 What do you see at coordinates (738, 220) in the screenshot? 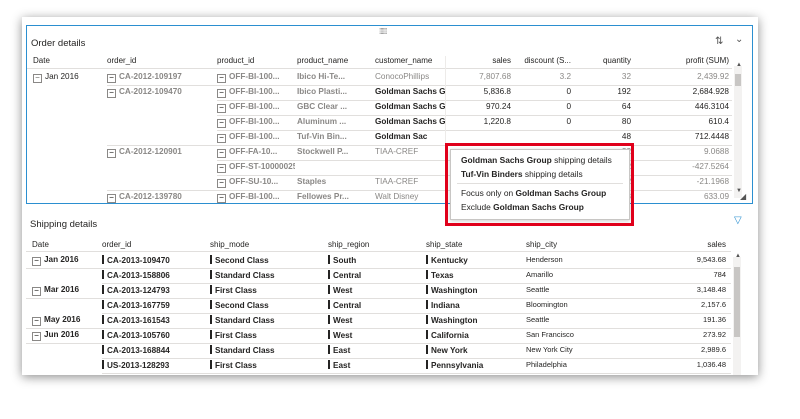
I see `filter-icon: ▽` at bounding box center [738, 220].